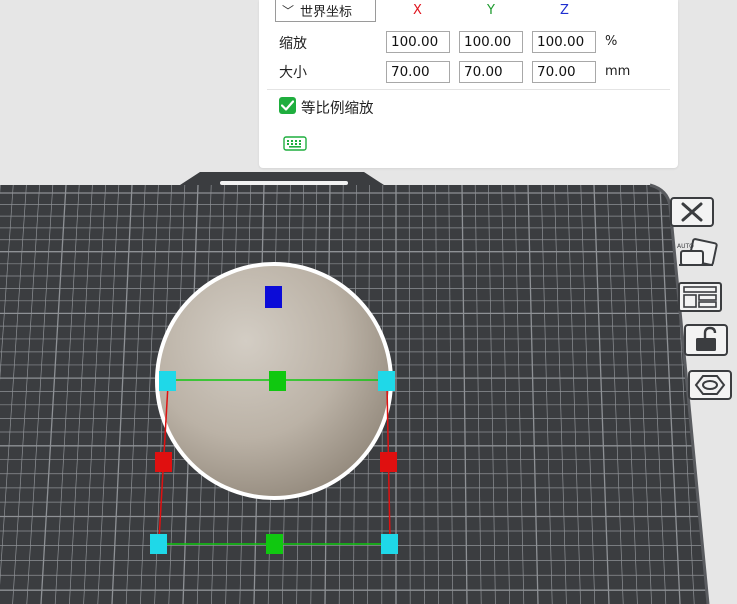 This screenshot has height=604, width=737. What do you see at coordinates (491, 42) in the screenshot?
I see `scale-y-field` at bounding box center [491, 42].